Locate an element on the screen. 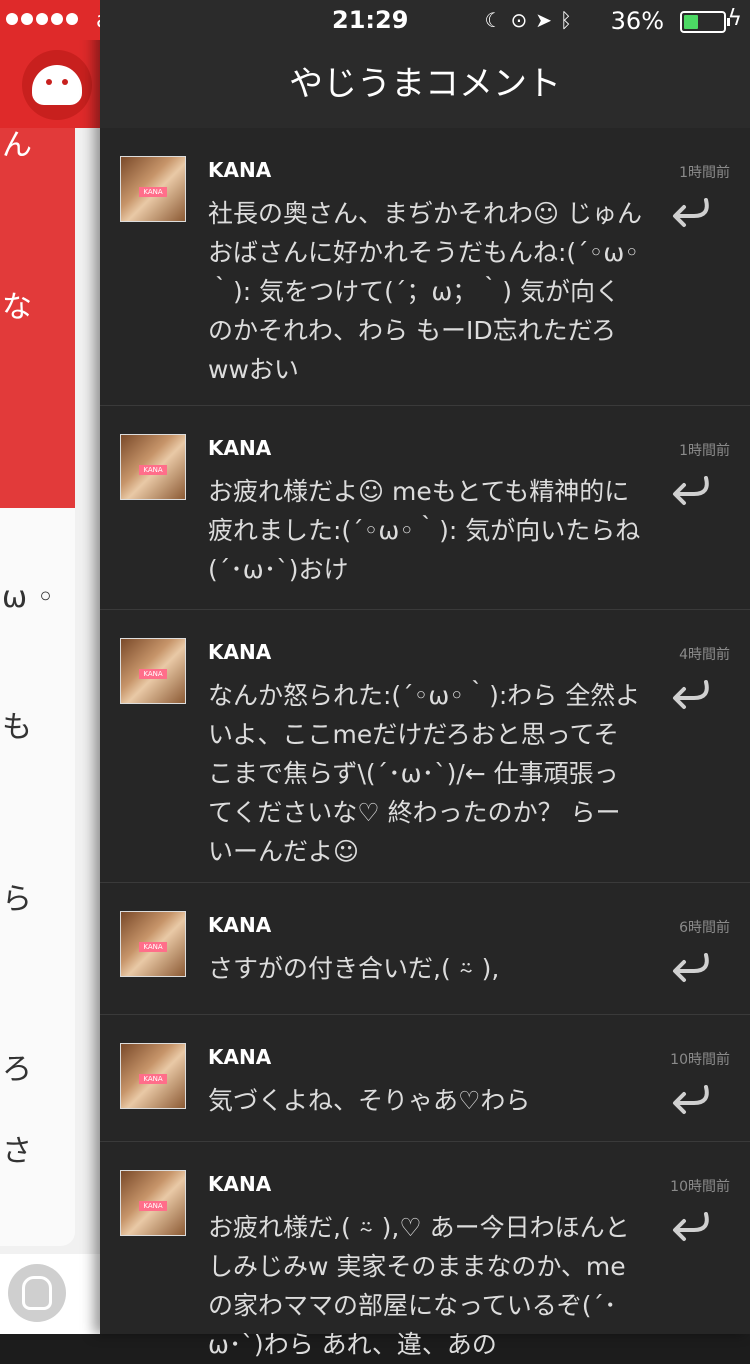  comment-text: 気づくよね、そりゃあ♡わら is located at coordinates (369, 1100).